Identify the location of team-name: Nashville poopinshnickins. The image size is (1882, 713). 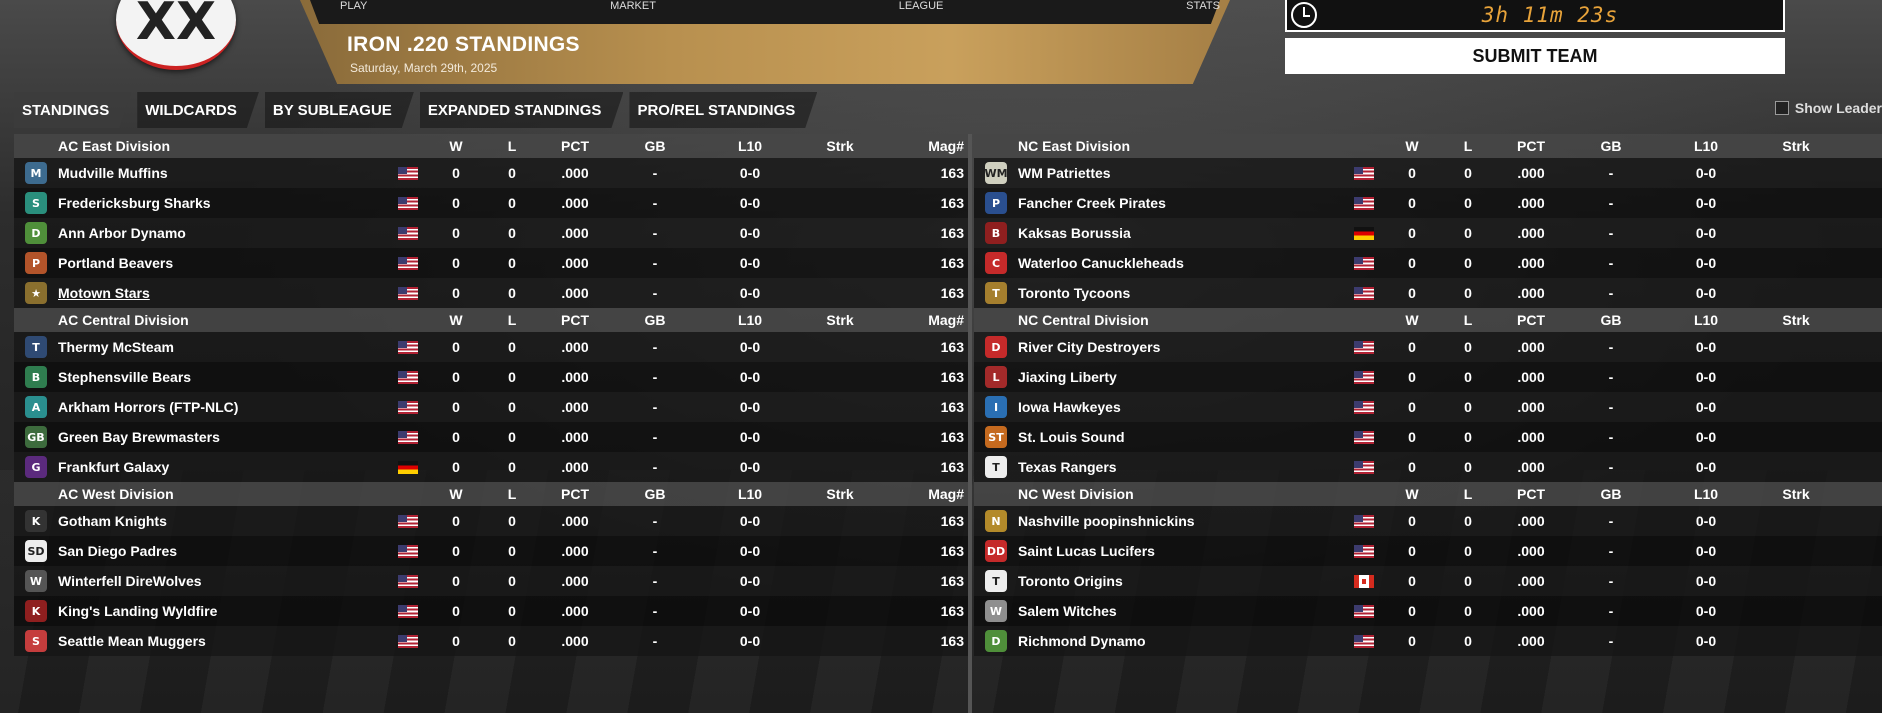
(1181, 521).